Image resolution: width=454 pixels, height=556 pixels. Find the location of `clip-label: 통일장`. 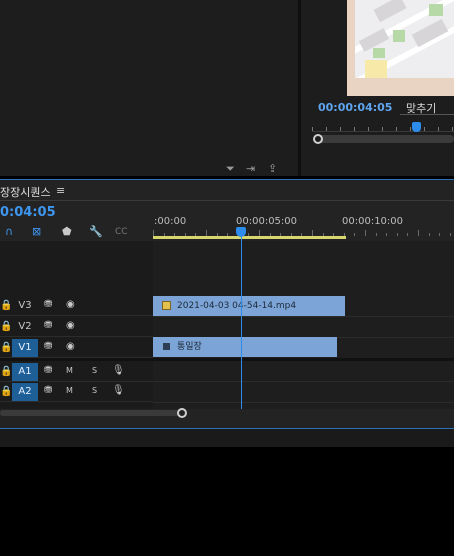

clip-label: 통일장 is located at coordinates (189, 347).